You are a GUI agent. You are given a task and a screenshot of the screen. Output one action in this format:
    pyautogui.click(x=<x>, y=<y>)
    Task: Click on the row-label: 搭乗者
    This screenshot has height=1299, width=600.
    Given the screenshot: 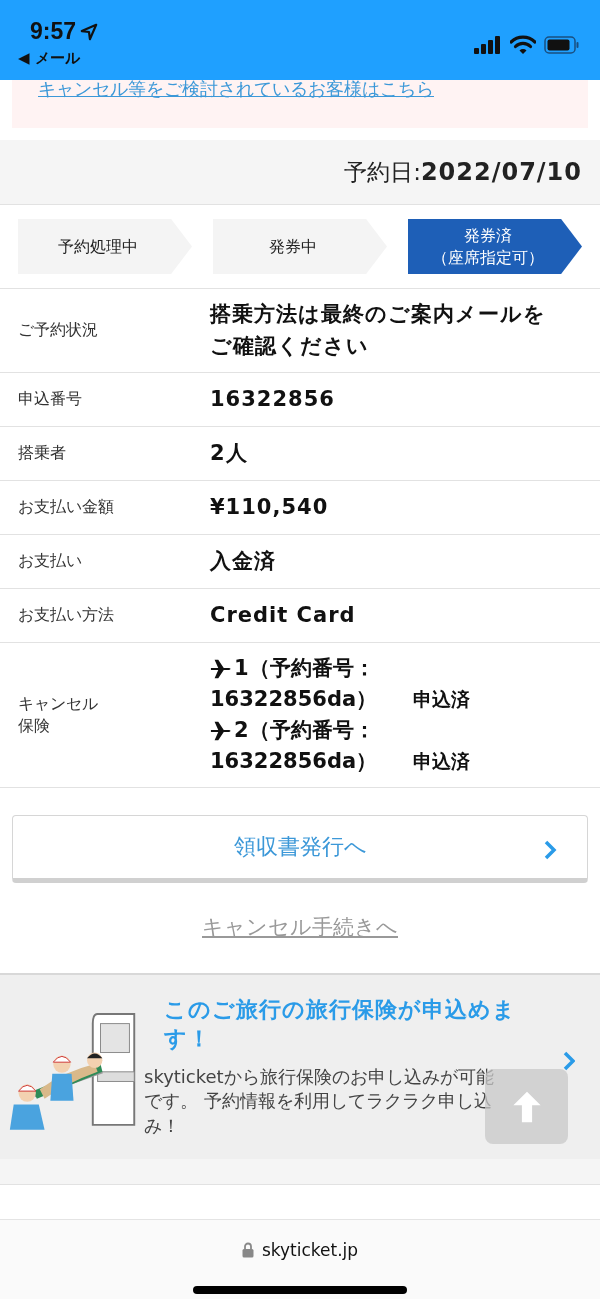 What is the action you would take?
    pyautogui.click(x=42, y=453)
    